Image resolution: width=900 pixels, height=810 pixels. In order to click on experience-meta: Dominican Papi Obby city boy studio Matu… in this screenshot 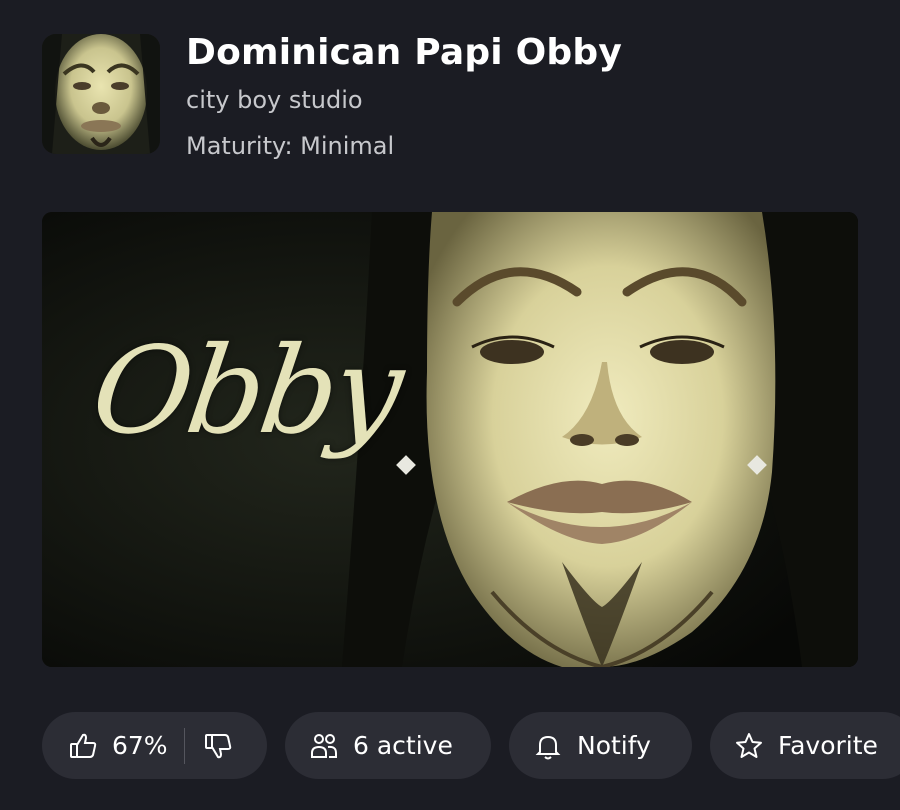, I will do `click(404, 96)`.